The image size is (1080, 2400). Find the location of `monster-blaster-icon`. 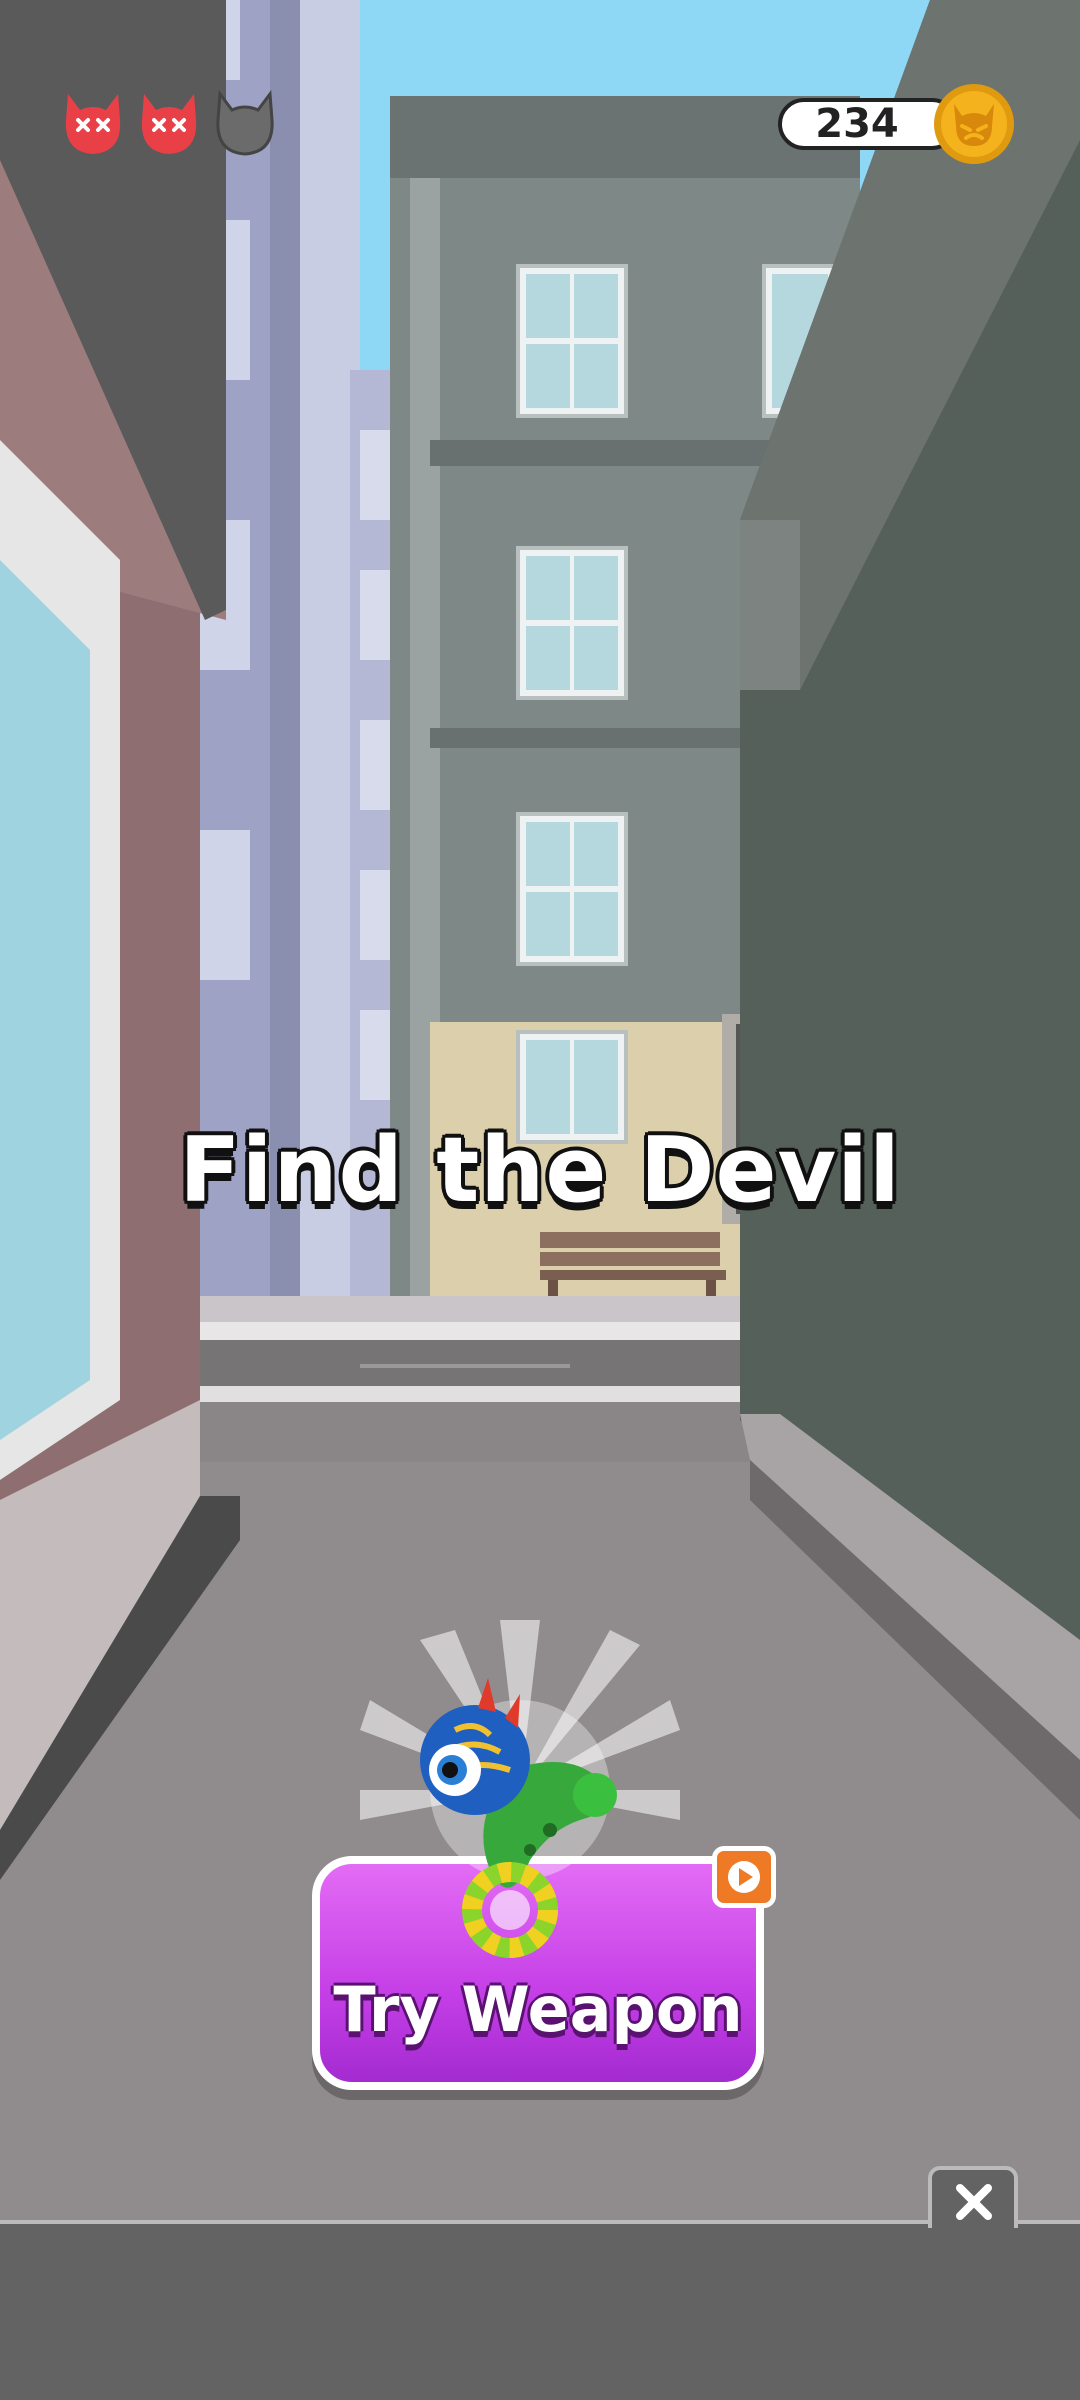

monster-blaster-icon is located at coordinates (520, 1789).